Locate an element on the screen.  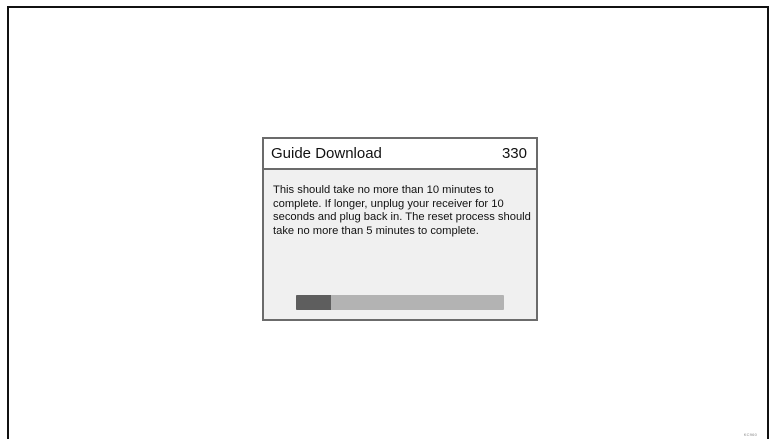
download-progress-fill is located at coordinates (313, 302).